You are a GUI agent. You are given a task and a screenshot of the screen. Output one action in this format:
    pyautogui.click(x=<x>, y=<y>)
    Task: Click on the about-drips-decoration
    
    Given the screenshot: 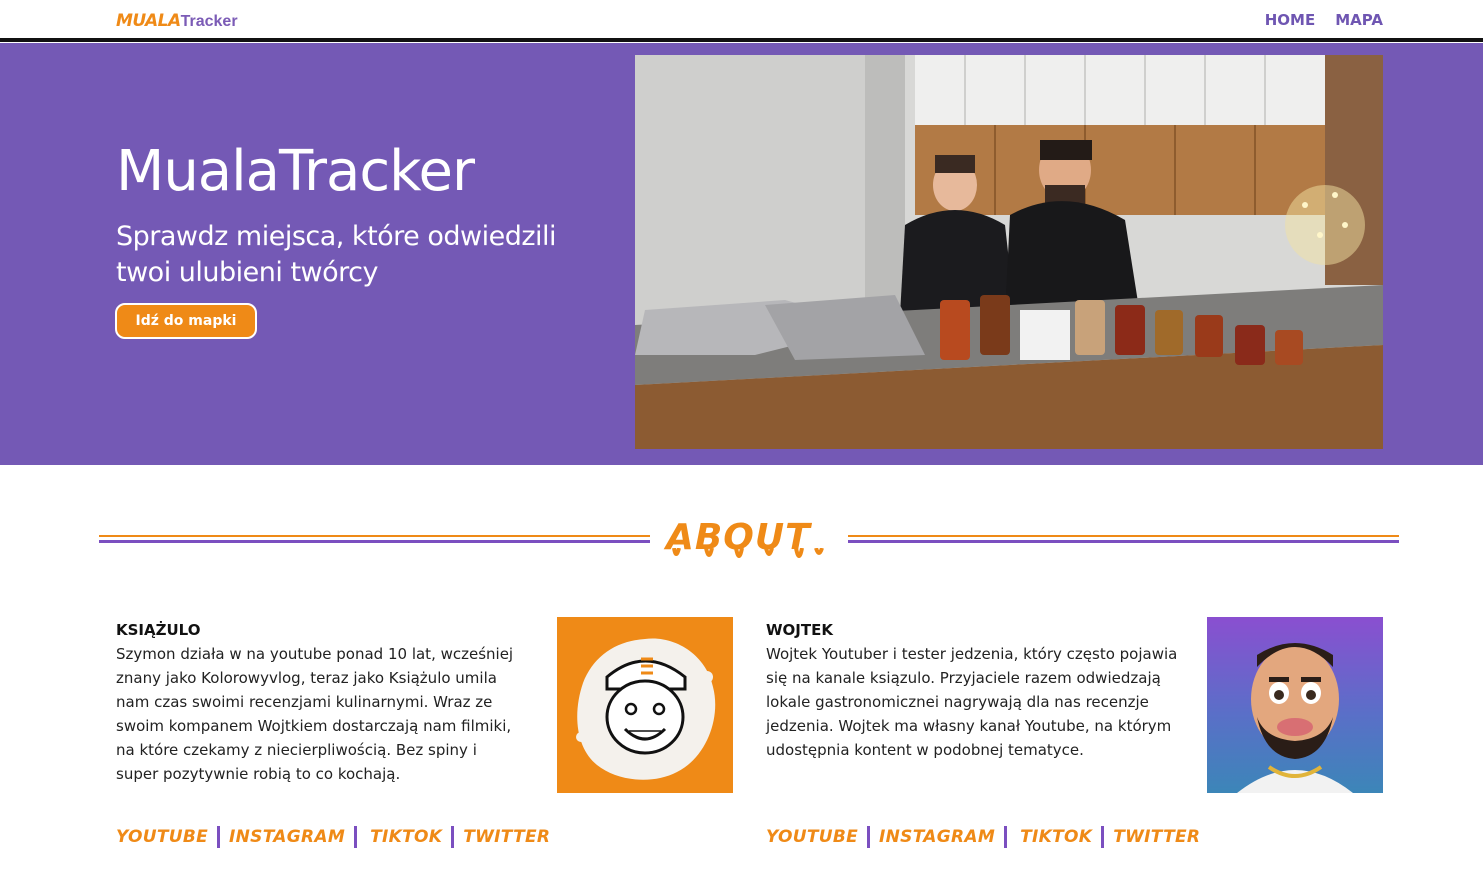 What is the action you would take?
    pyautogui.click(x=748, y=553)
    